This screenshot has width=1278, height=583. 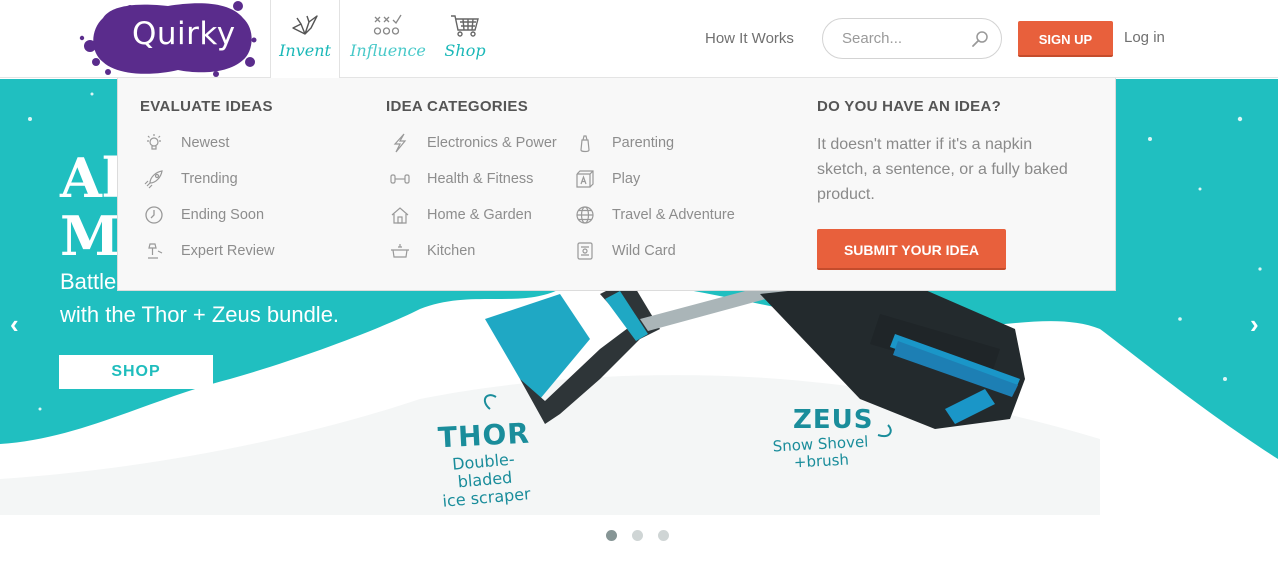 I want to click on letter-block-icon, so click(x=585, y=179).